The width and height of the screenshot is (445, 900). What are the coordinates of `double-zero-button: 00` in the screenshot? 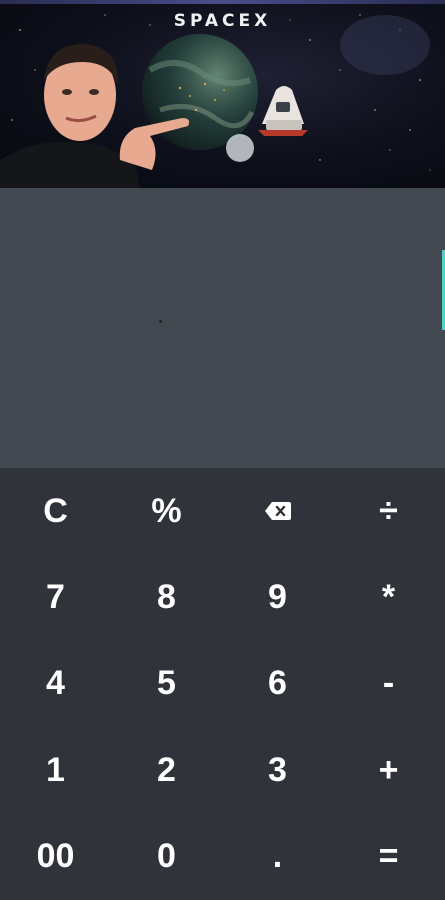 It's located at (55, 857).